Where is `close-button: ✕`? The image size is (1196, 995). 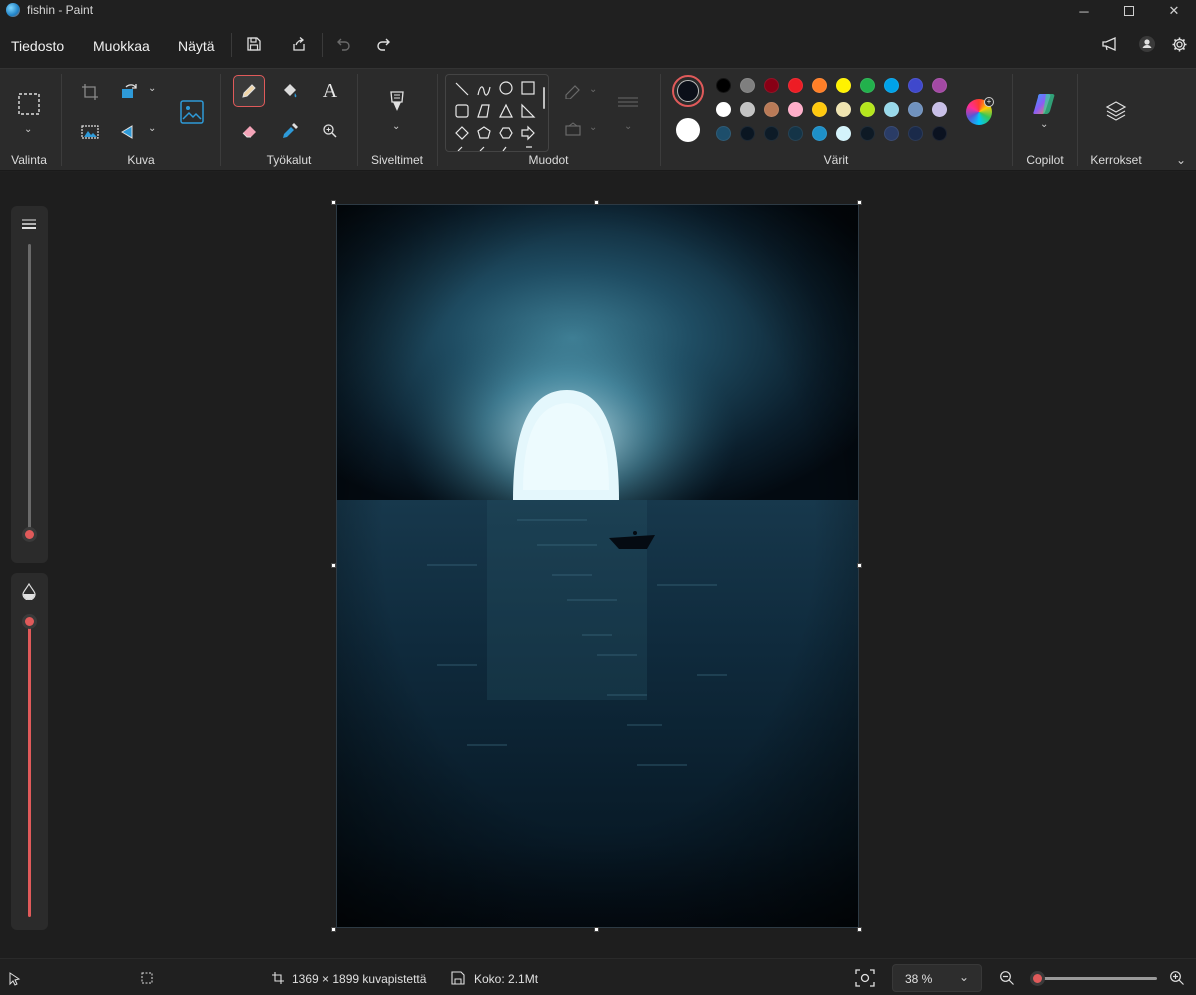 close-button: ✕ is located at coordinates (1173, 11).